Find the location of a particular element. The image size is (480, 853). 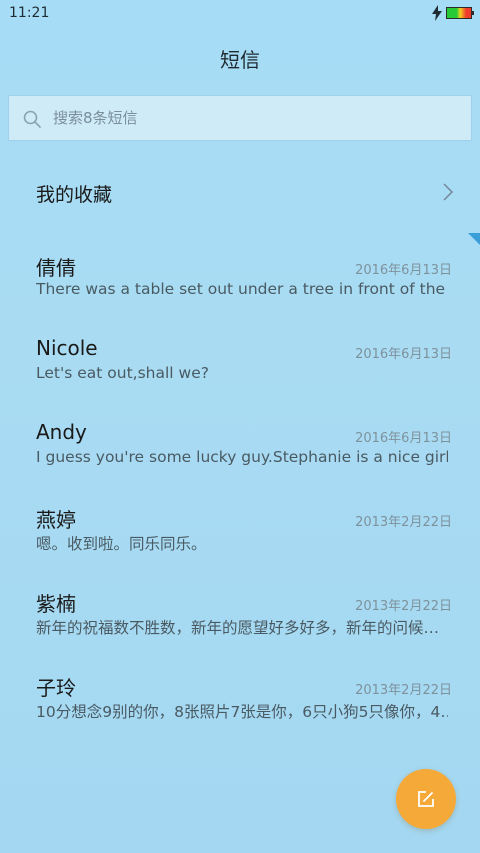

favorites-label: 我的收藏 is located at coordinates (74, 195).